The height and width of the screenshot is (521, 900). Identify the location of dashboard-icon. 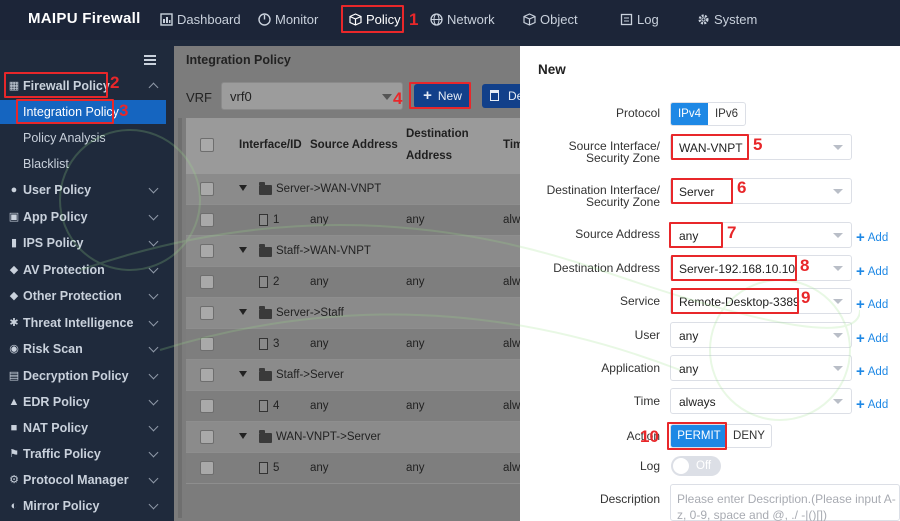
(166, 19).